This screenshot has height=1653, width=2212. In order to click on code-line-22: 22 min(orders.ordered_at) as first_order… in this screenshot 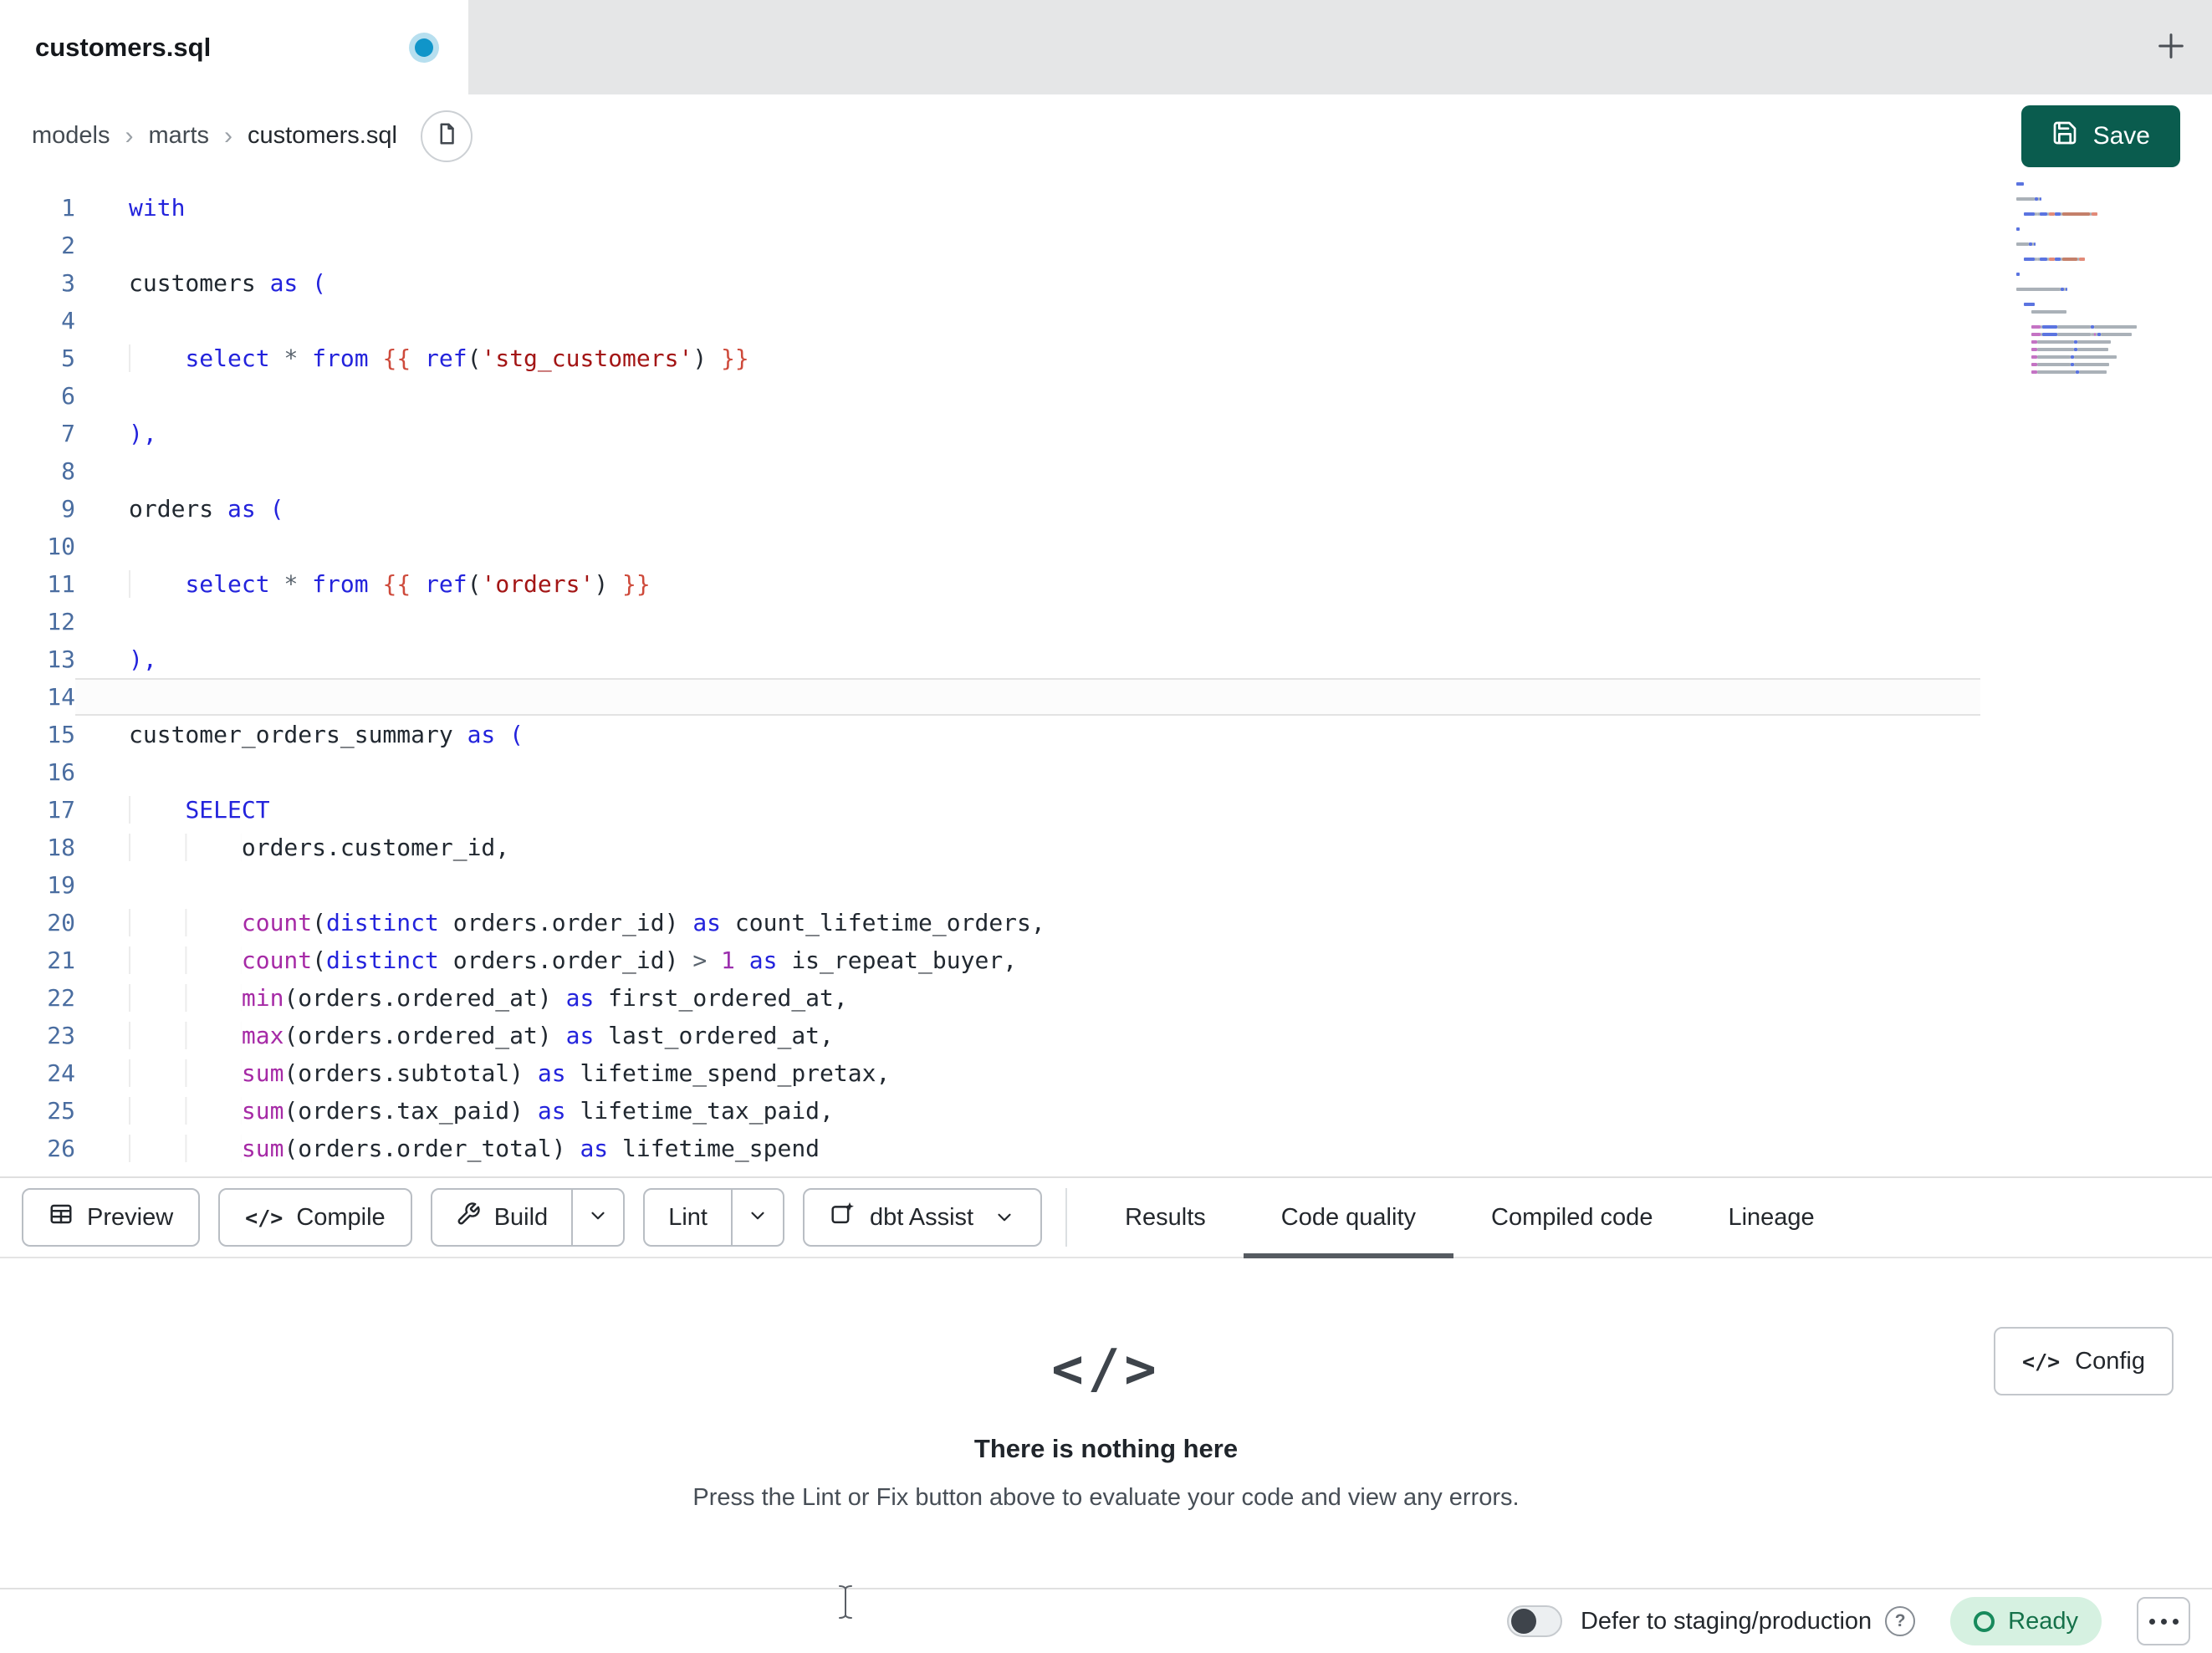, I will do `click(990, 998)`.